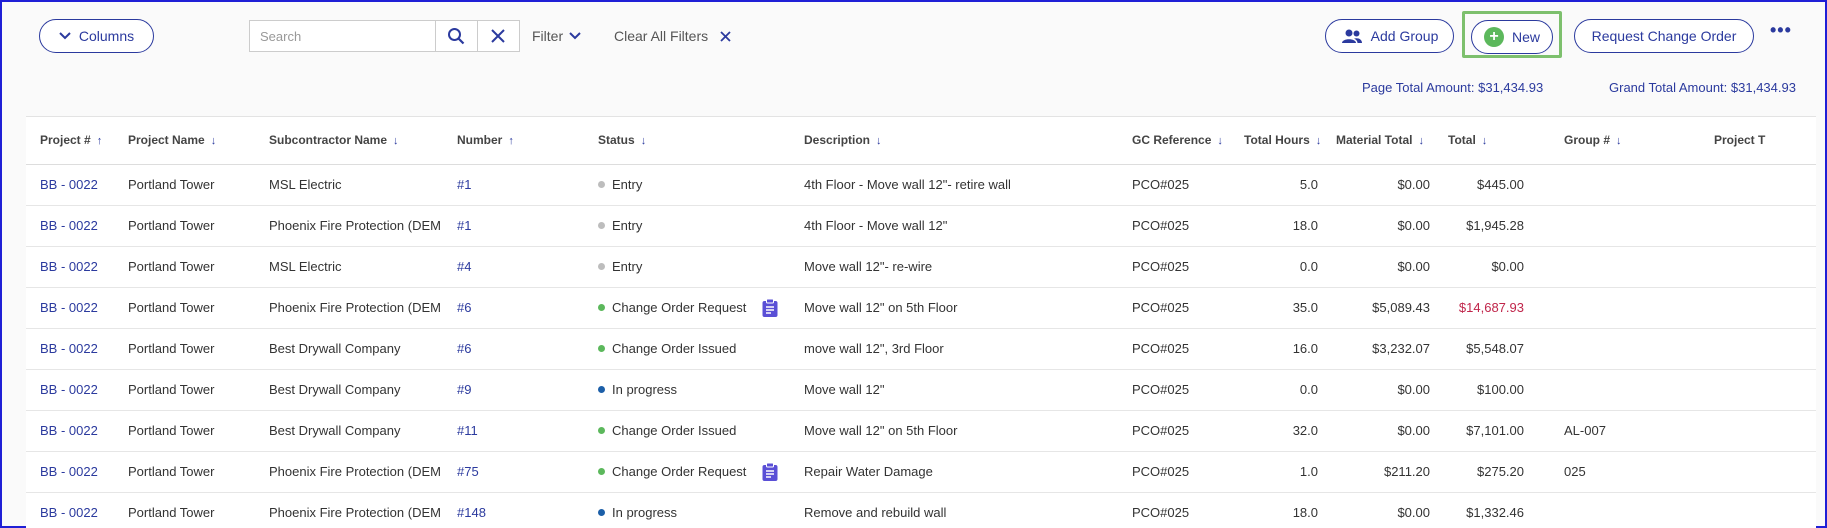 This screenshot has height=528, width=1827. What do you see at coordinates (1282, 141) in the screenshot?
I see `column-header-total-hours: Total Hours ↓` at bounding box center [1282, 141].